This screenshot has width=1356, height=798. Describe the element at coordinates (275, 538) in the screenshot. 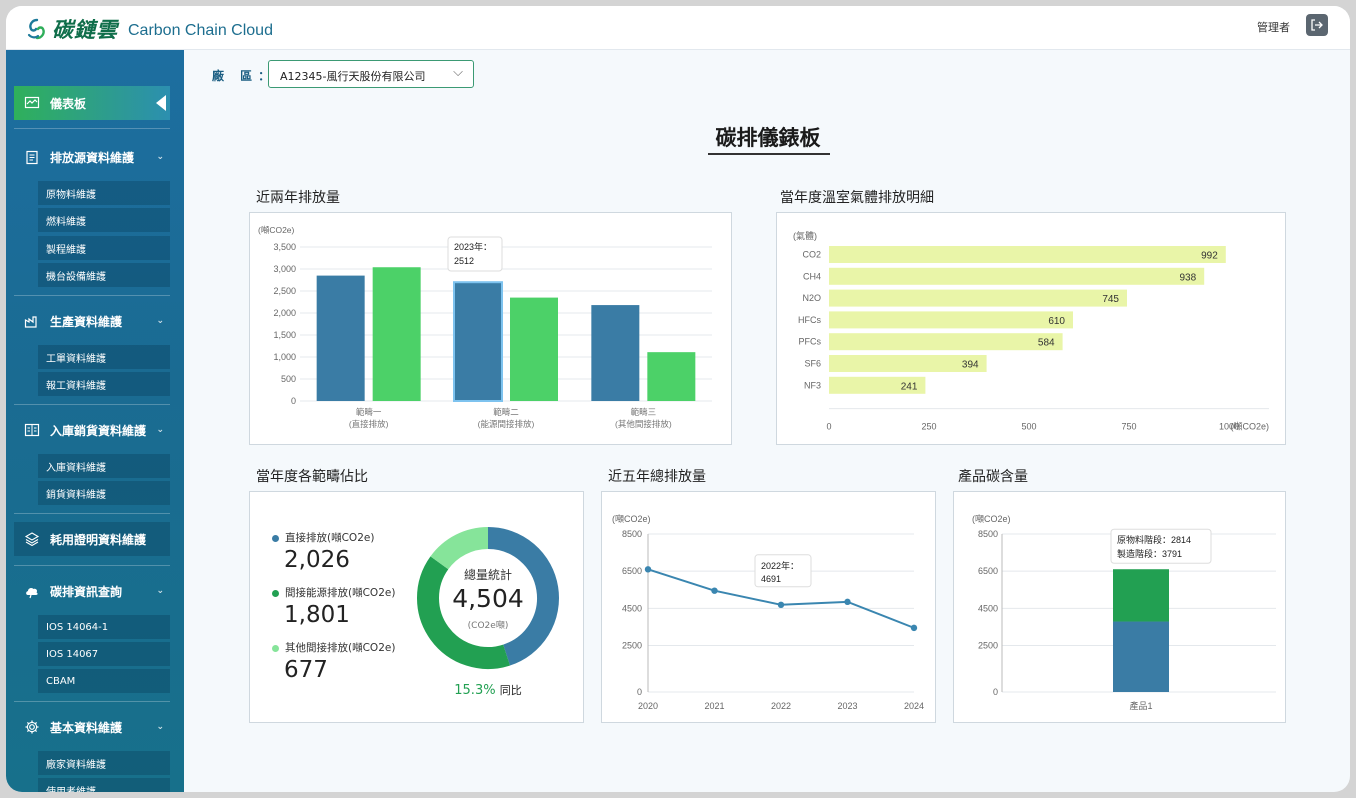

I see `legend-dot` at that location.